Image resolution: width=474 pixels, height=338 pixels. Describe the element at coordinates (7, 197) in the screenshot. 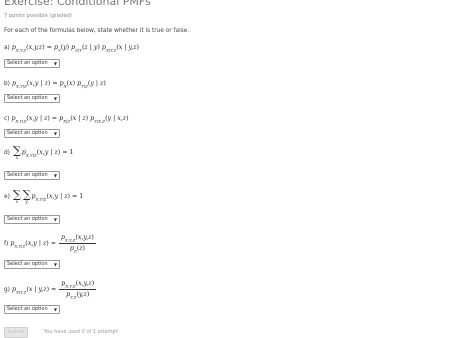

I see `problem-label: e)` at that location.